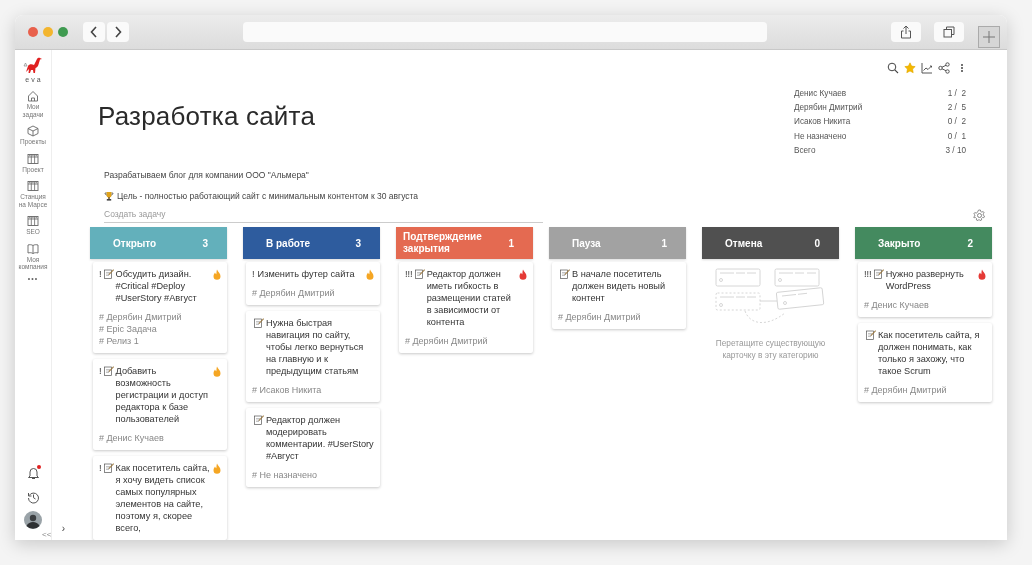 The image size is (1032, 565). What do you see at coordinates (956, 136) in the screenshot?
I see `task-count: 0 / 1` at bounding box center [956, 136].